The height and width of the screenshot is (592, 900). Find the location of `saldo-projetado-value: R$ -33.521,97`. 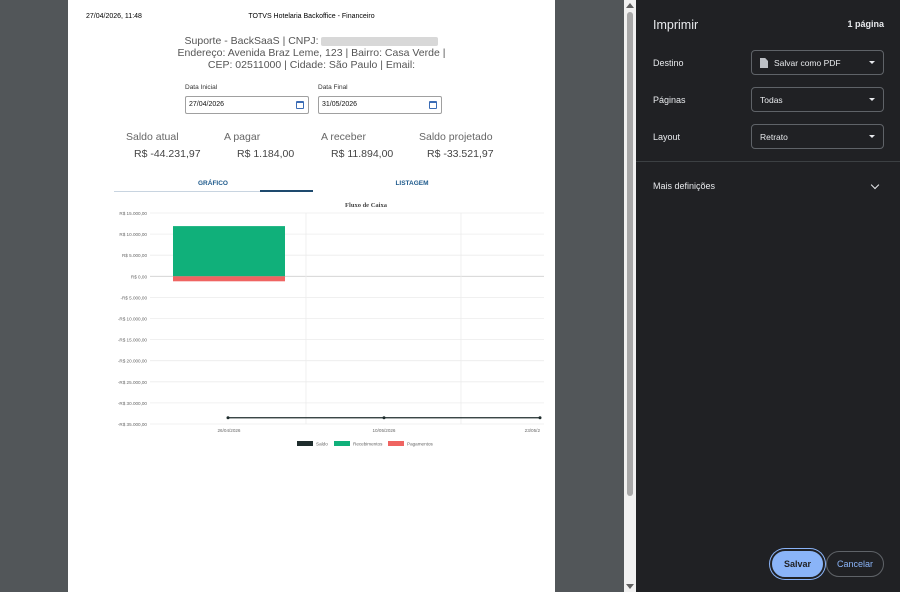

saldo-projetado-value: R$ -33.521,97 is located at coordinates (460, 154).